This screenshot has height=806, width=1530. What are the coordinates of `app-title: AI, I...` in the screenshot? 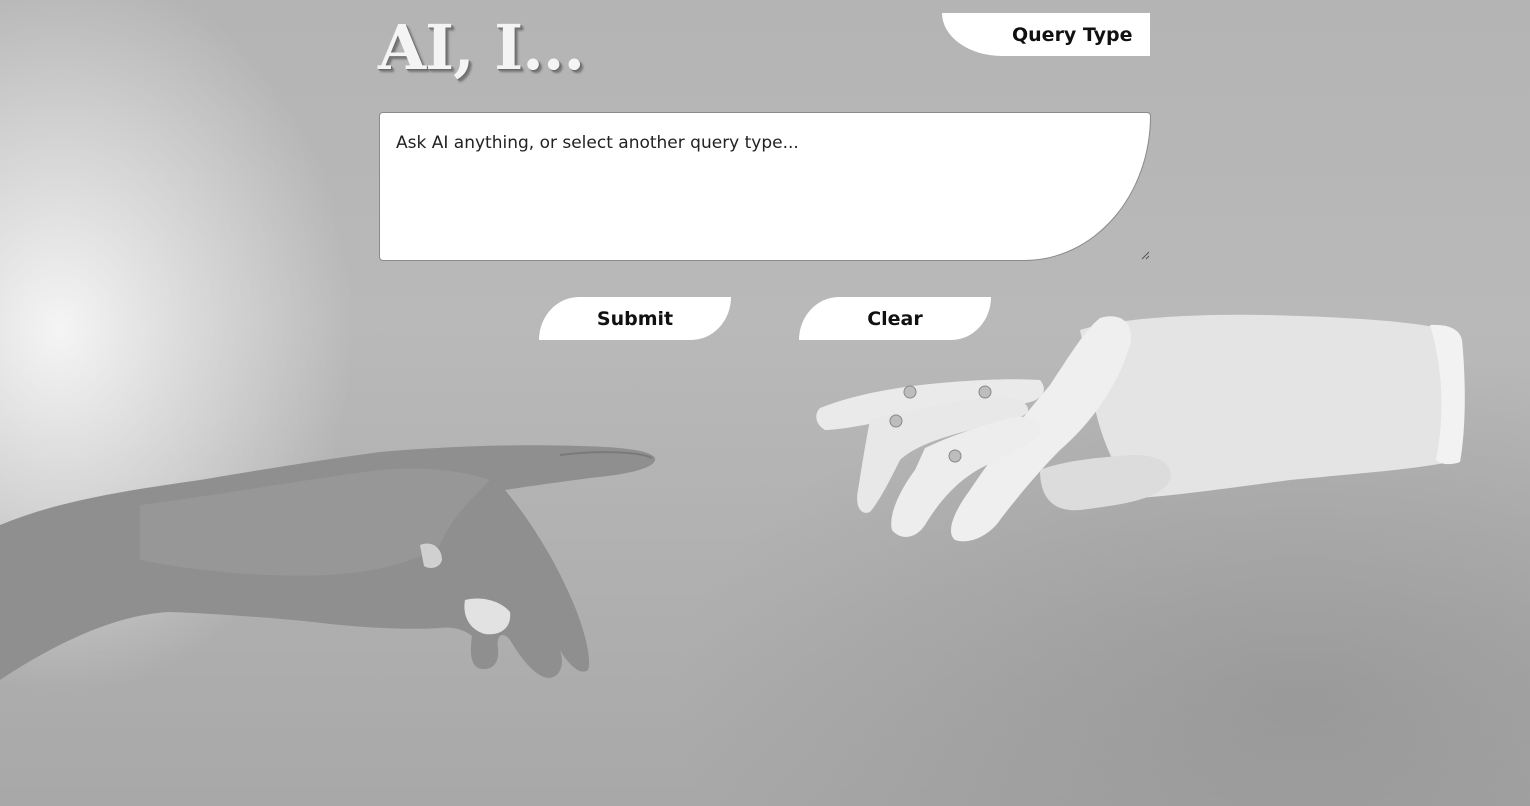 It's located at (481, 47).